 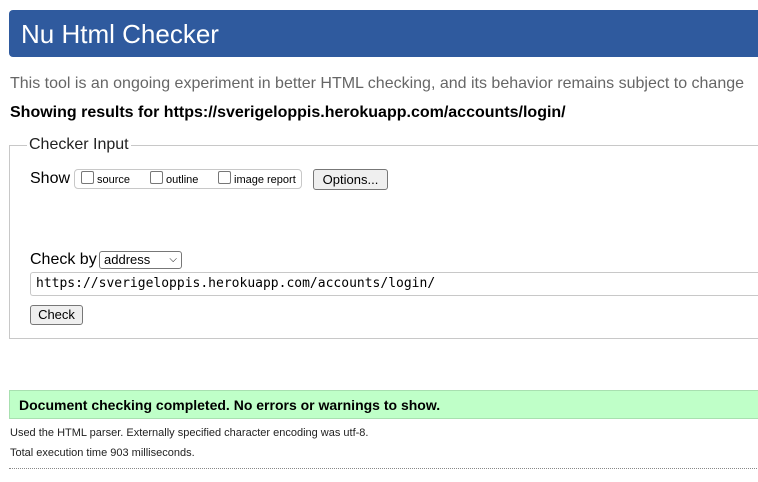 I want to click on show-image-report-option: image report, so click(x=257, y=178).